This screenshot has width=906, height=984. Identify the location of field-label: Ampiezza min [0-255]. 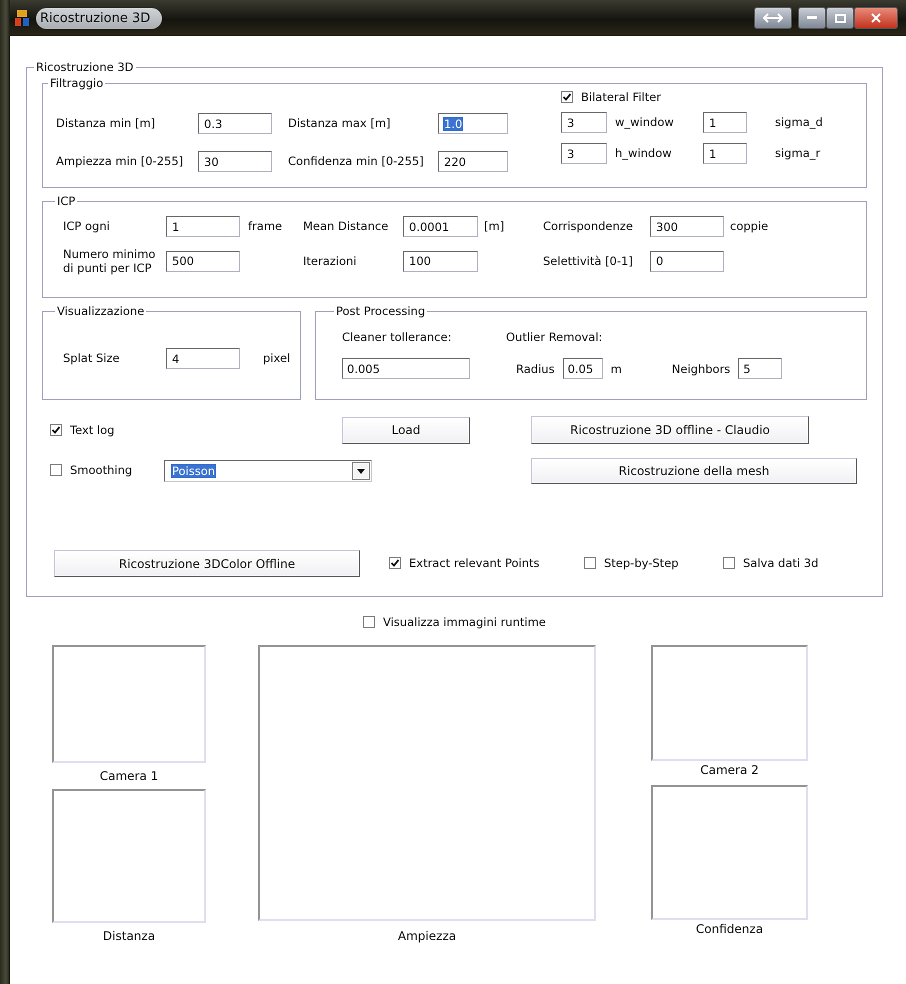
(120, 161).